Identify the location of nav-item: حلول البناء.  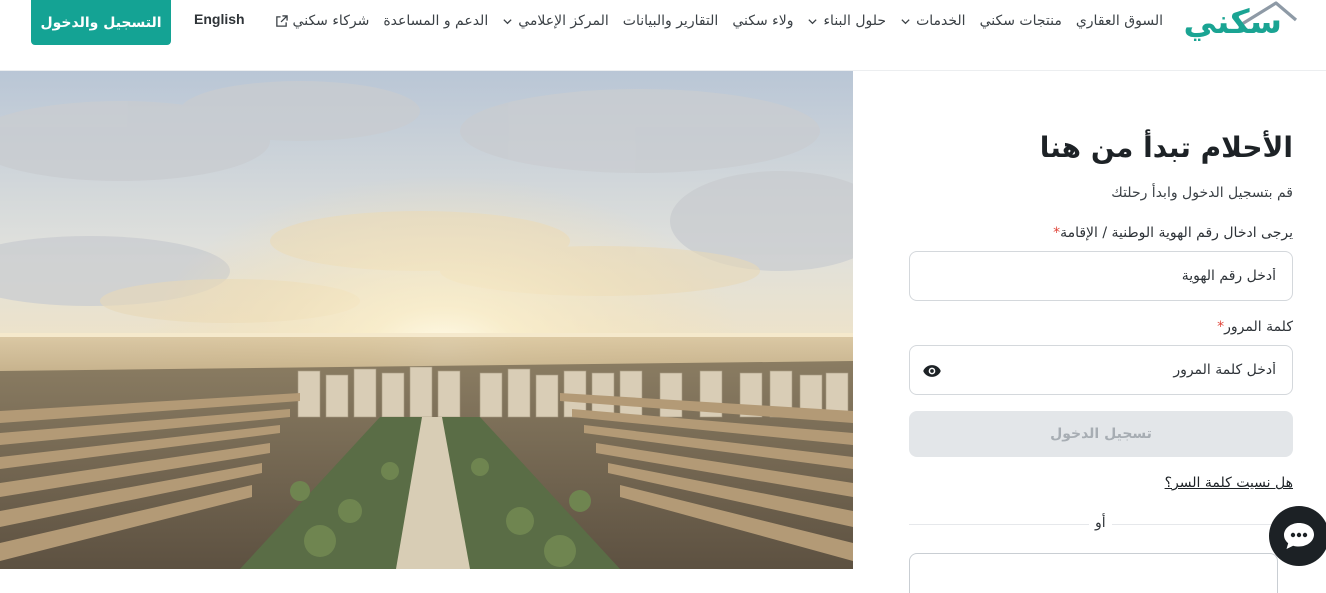
(846, 21).